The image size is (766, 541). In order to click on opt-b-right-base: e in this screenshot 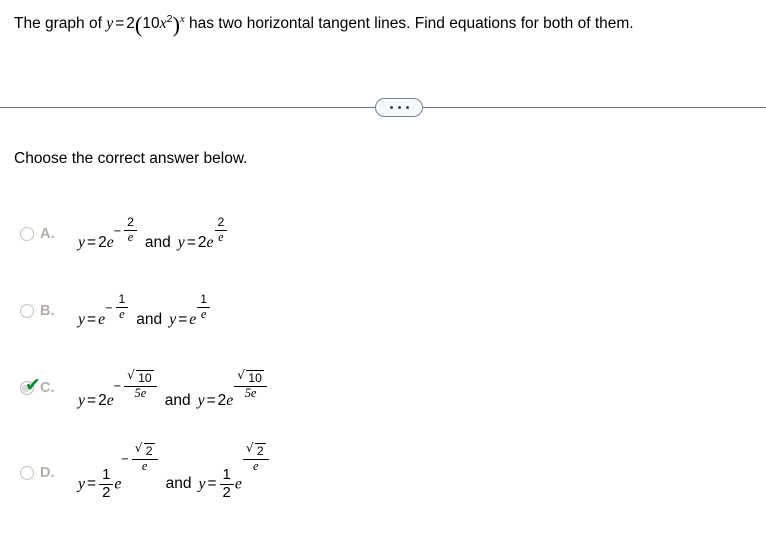, I will do `click(193, 319)`.